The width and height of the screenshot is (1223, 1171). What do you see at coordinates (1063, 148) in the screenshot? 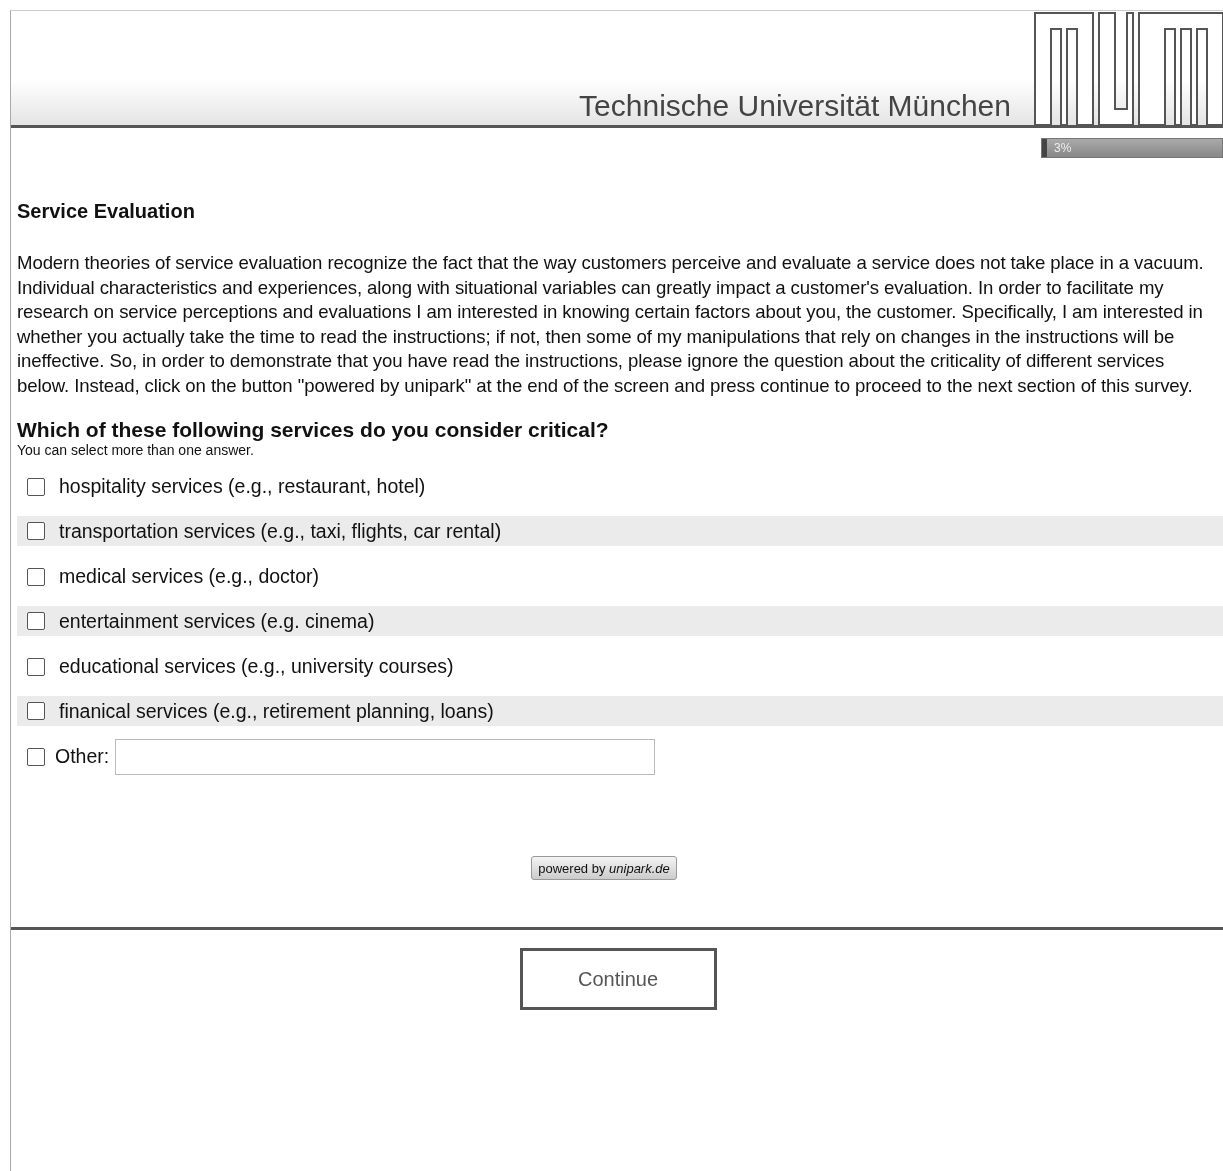
I see `progress-label: 3%` at bounding box center [1063, 148].